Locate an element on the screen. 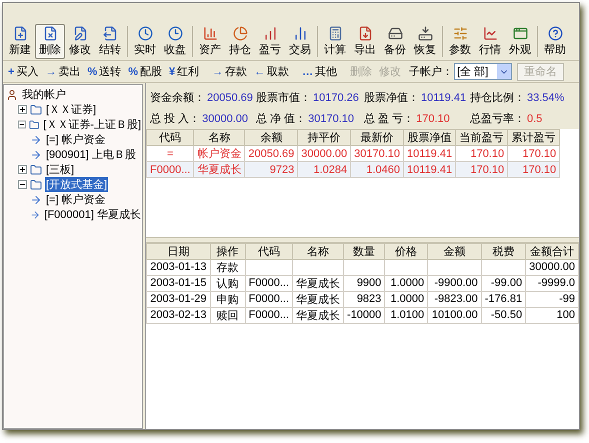  help-icon is located at coordinates (555, 33).